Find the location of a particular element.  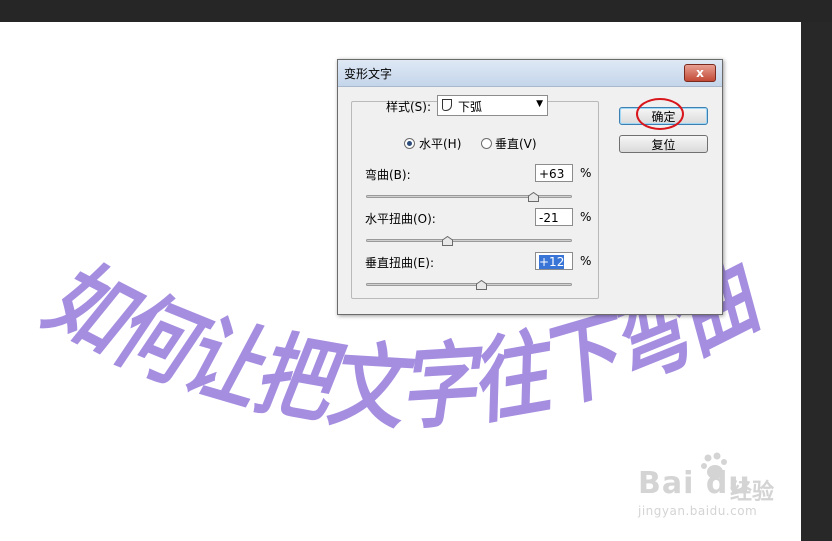

vdist-value: +12 is located at coordinates (552, 262).